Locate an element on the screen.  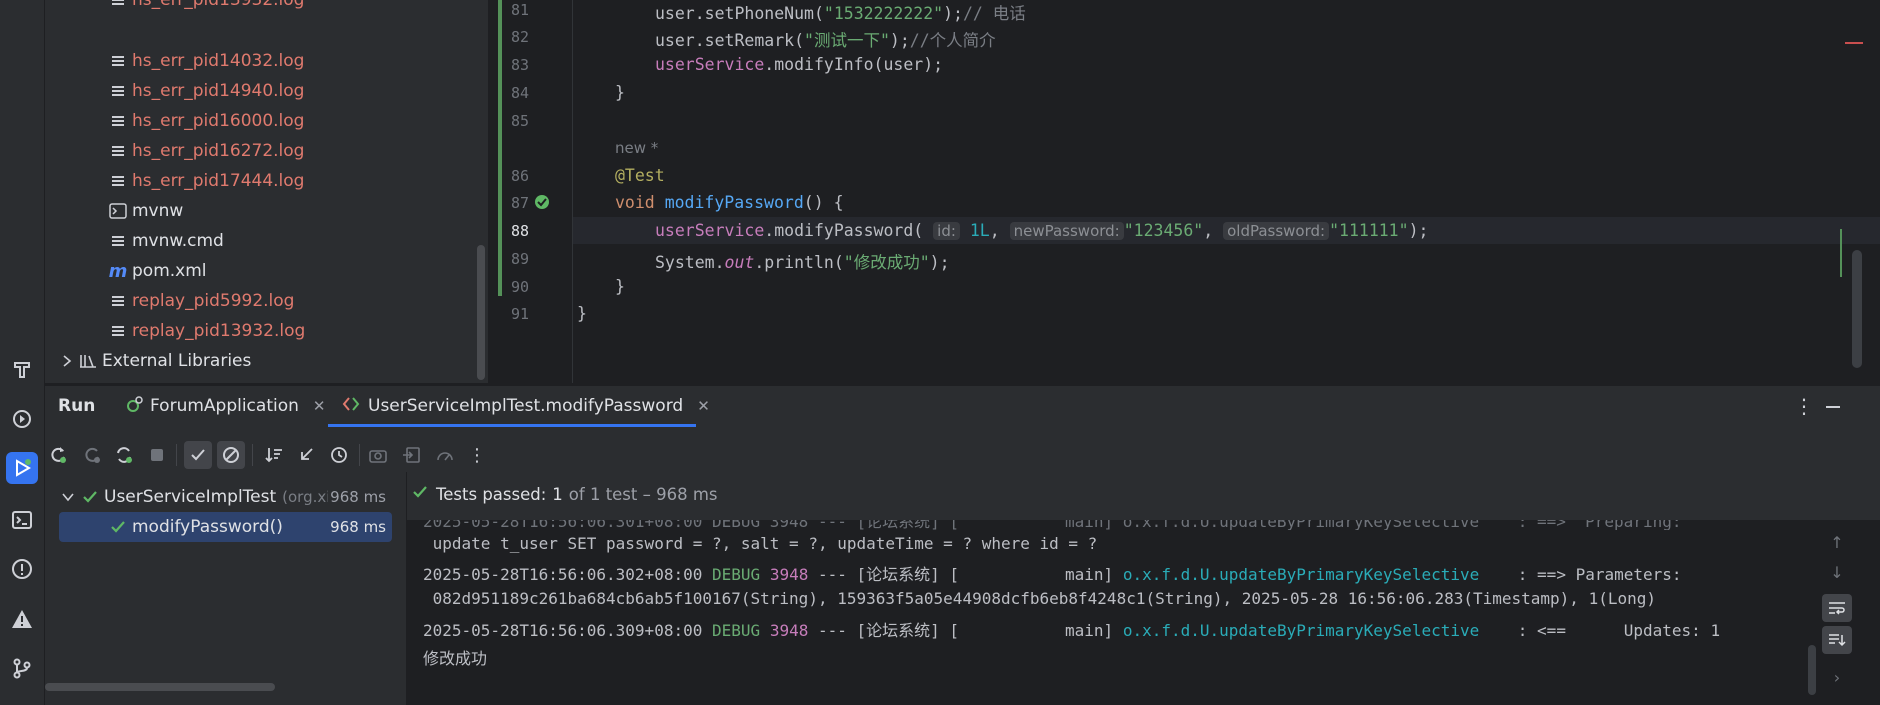
tab-forum-application: ForumApplication ✕ is located at coordinates (225, 406).